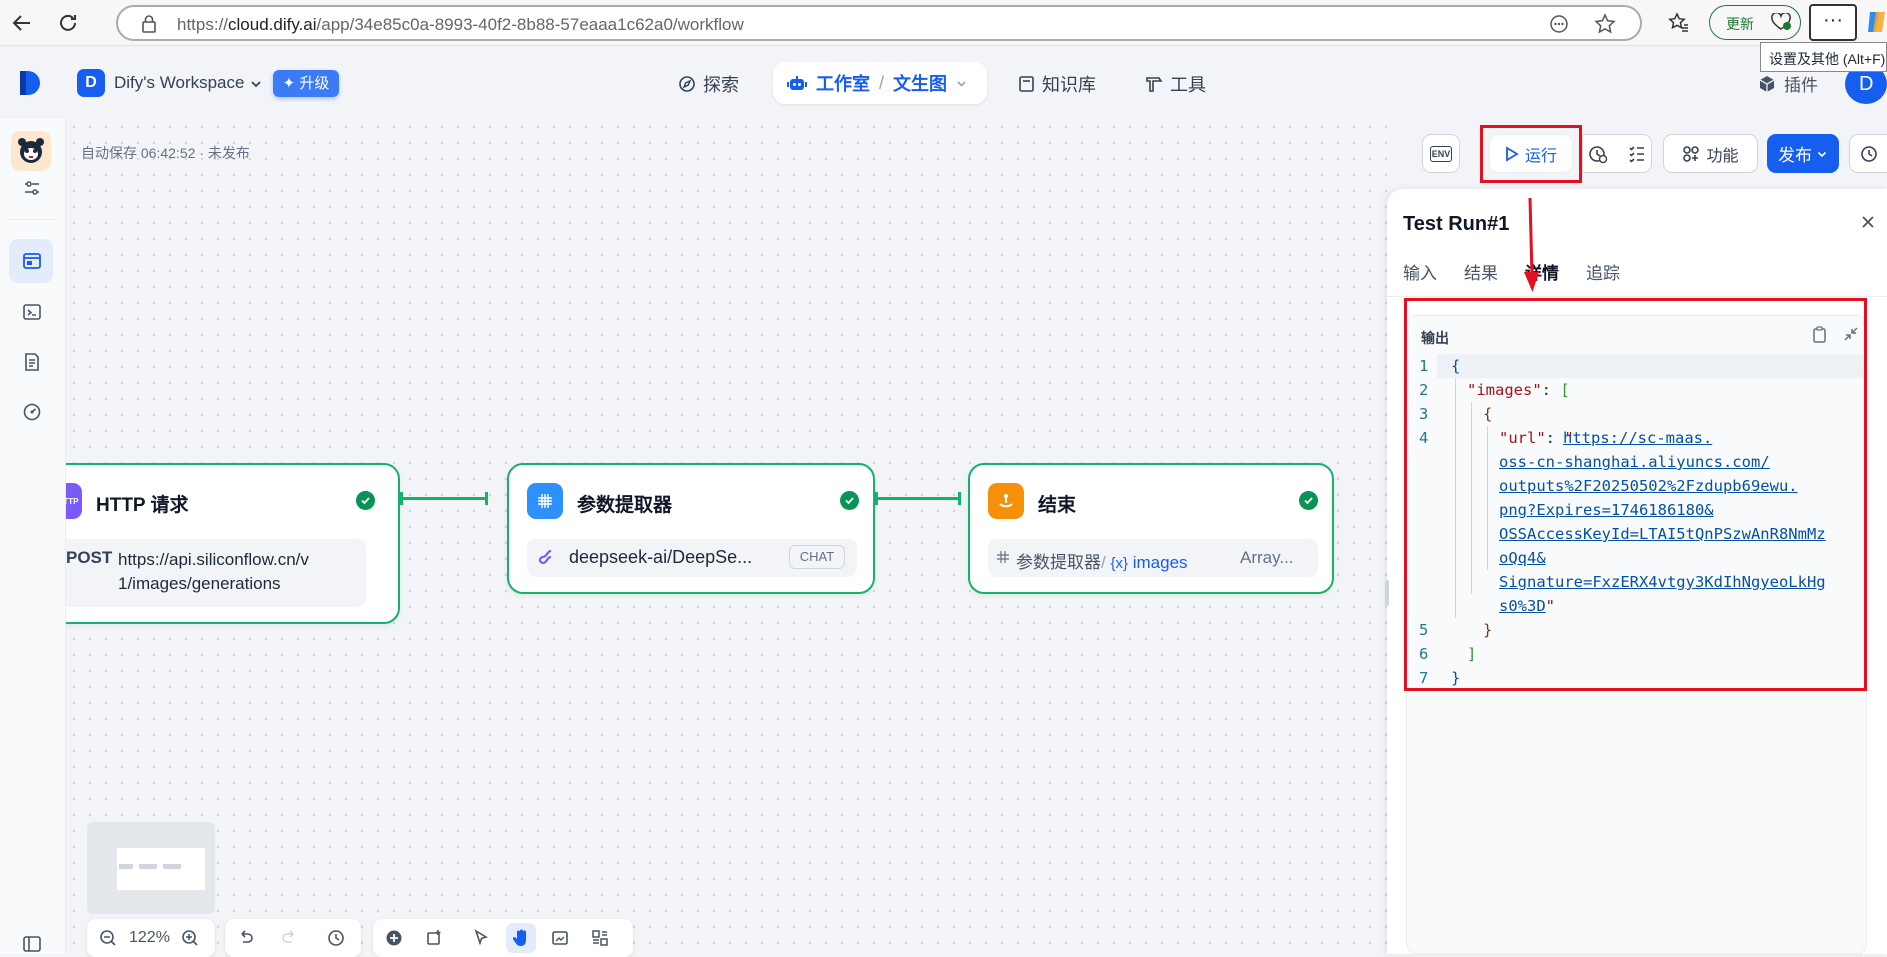  Describe the element at coordinates (1851, 334) in the screenshot. I see `collapse-icon` at that location.